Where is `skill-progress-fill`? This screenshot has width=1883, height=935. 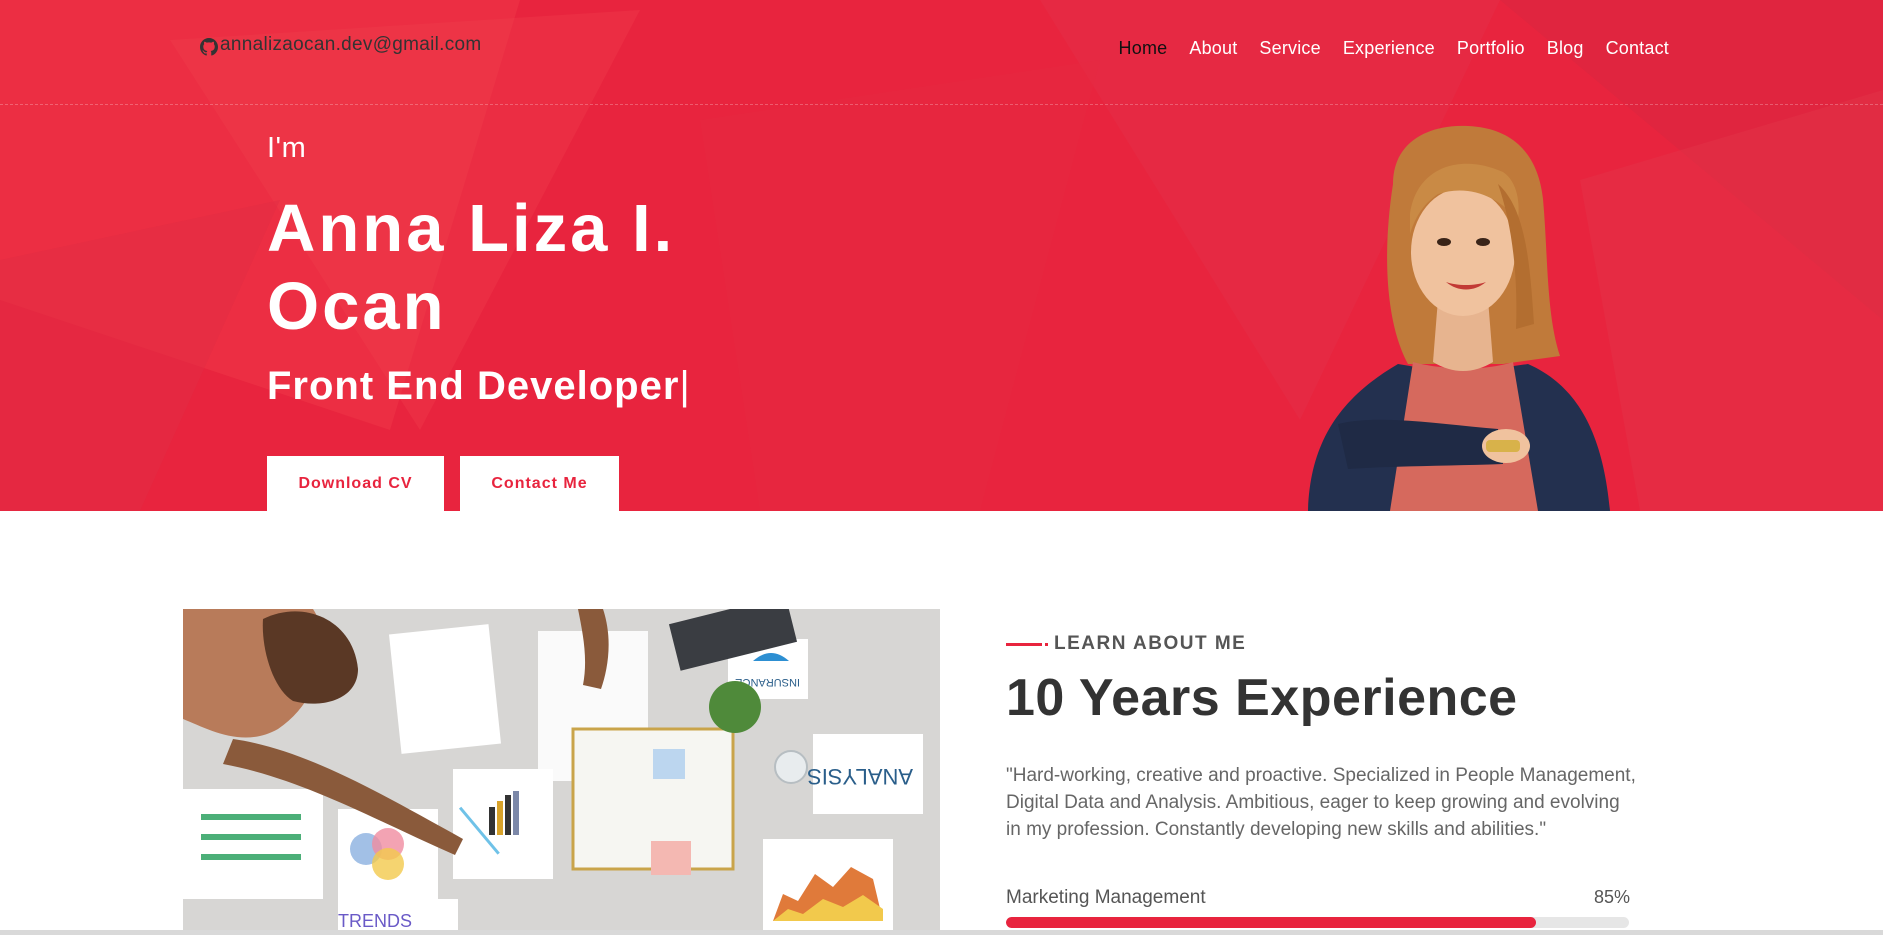
skill-progress-fill is located at coordinates (1271, 922).